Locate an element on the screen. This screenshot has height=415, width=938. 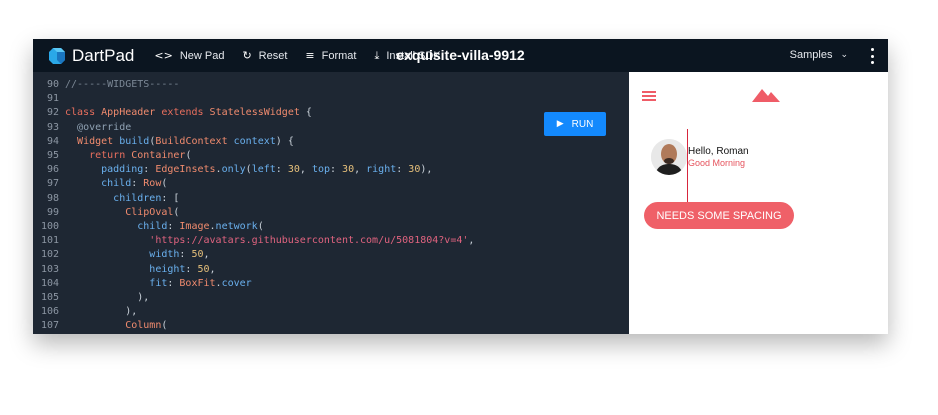
avatar-portrait is located at coordinates (669, 157).